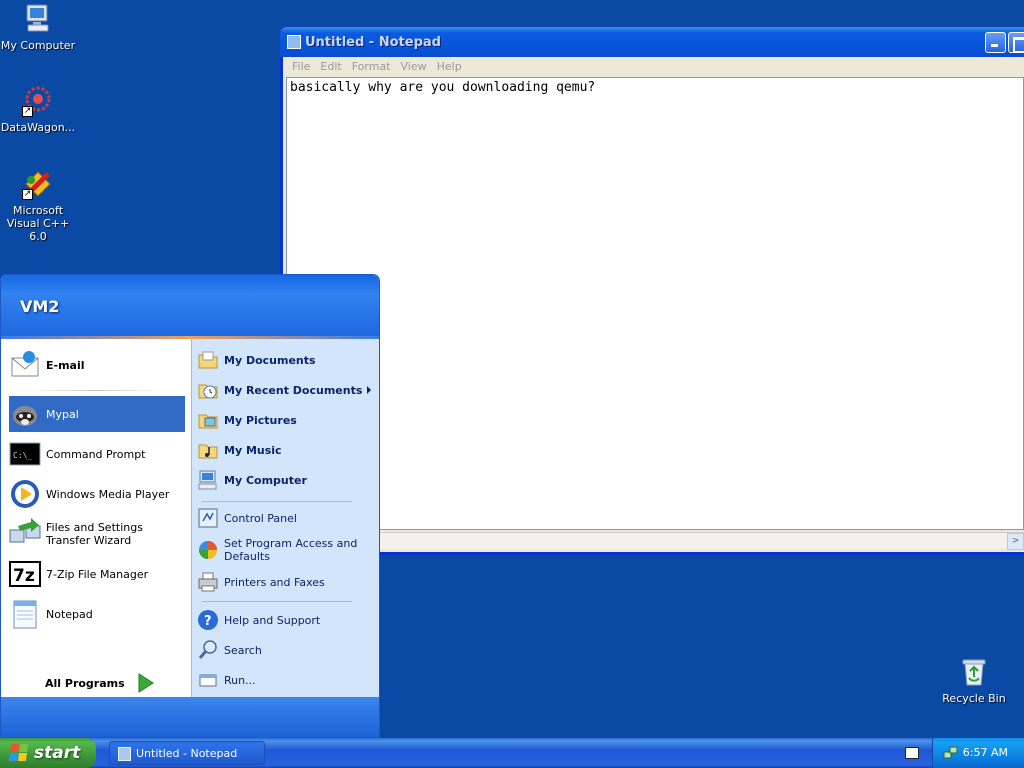 The image size is (1024, 768). Describe the element at coordinates (274, 582) in the screenshot. I see `place-label: Printers and Faxes` at that location.